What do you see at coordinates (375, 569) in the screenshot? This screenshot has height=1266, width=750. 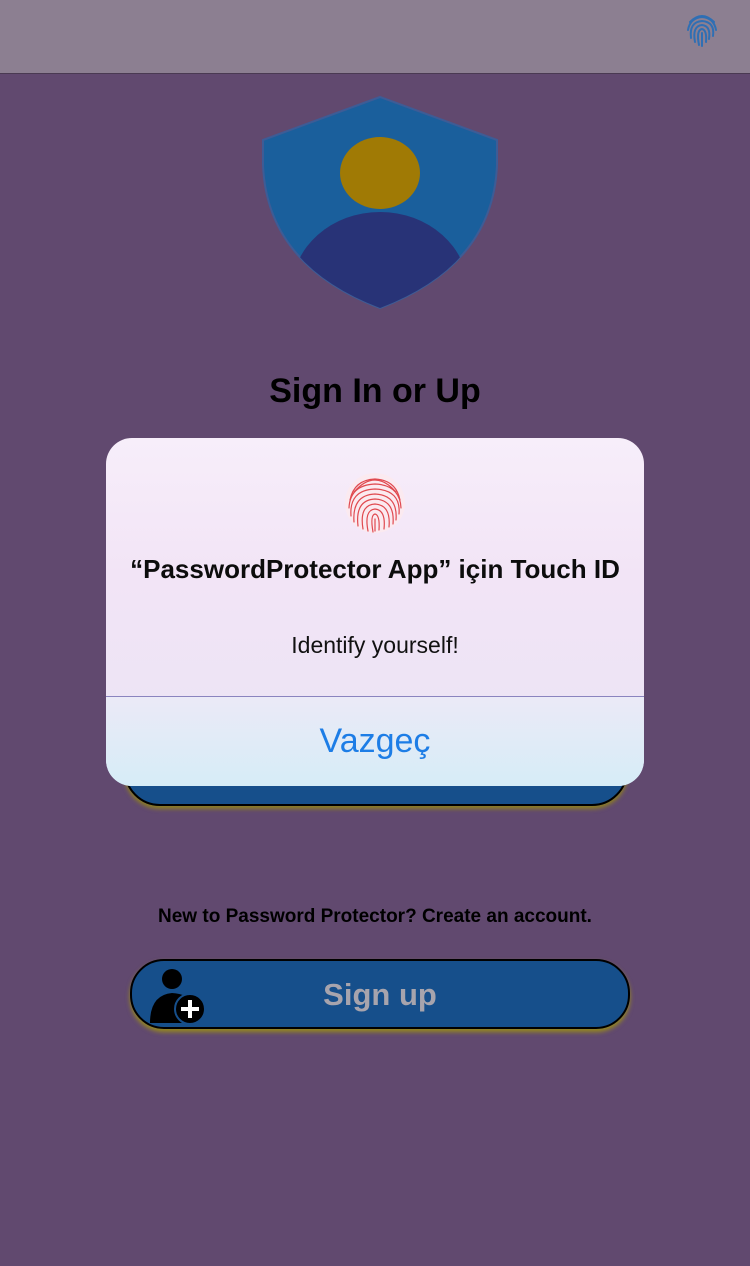 I see `alert-title: “PasswordProtector App” için Touch ID` at bounding box center [375, 569].